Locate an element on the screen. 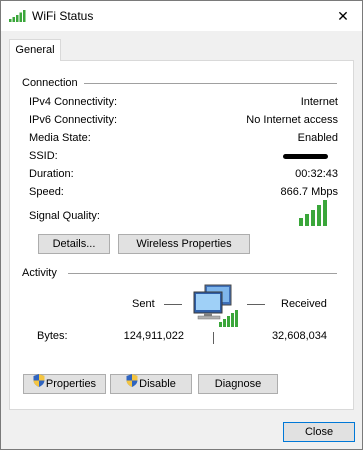  bytes-received-value: 32,608,034 is located at coordinates (299, 336).